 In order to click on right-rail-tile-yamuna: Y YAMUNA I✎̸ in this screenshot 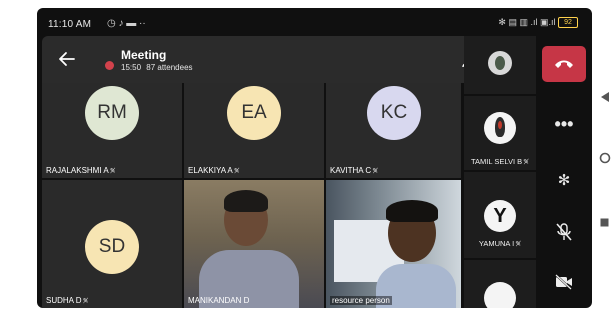, I will do `click(500, 215)`.